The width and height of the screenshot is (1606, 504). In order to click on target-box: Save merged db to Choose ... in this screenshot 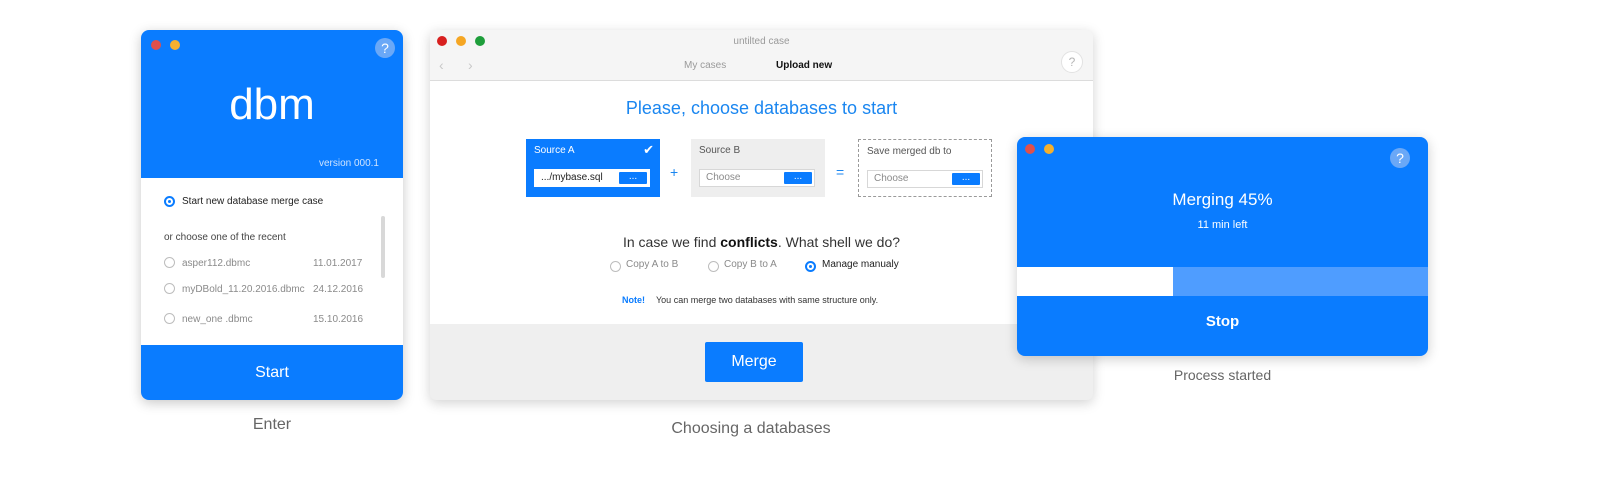, I will do `click(925, 168)`.